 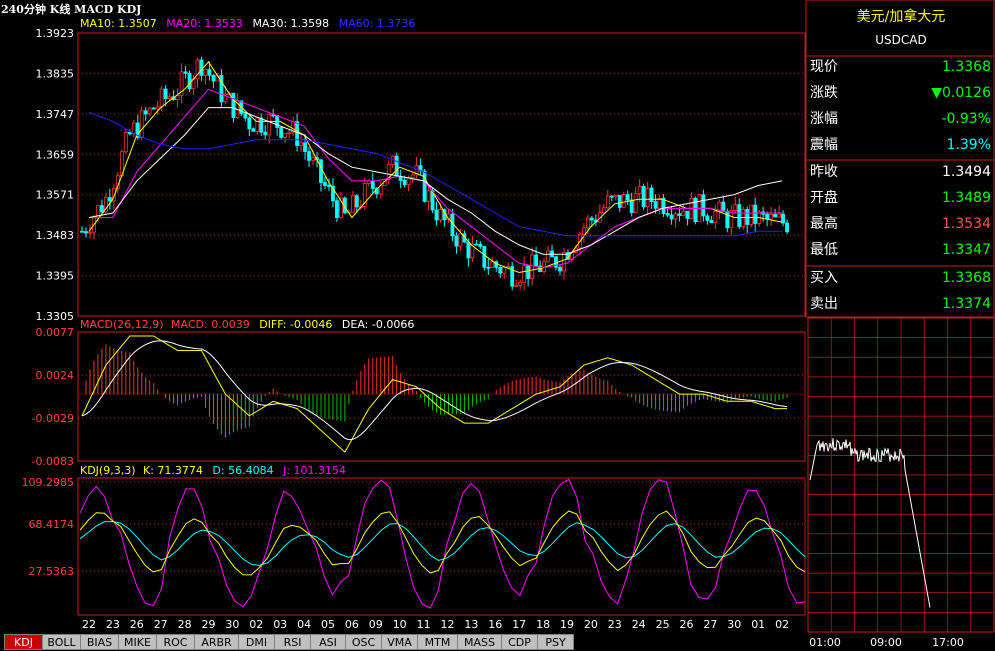 I want to click on quote-row-label: 卖出, so click(x=824, y=304).